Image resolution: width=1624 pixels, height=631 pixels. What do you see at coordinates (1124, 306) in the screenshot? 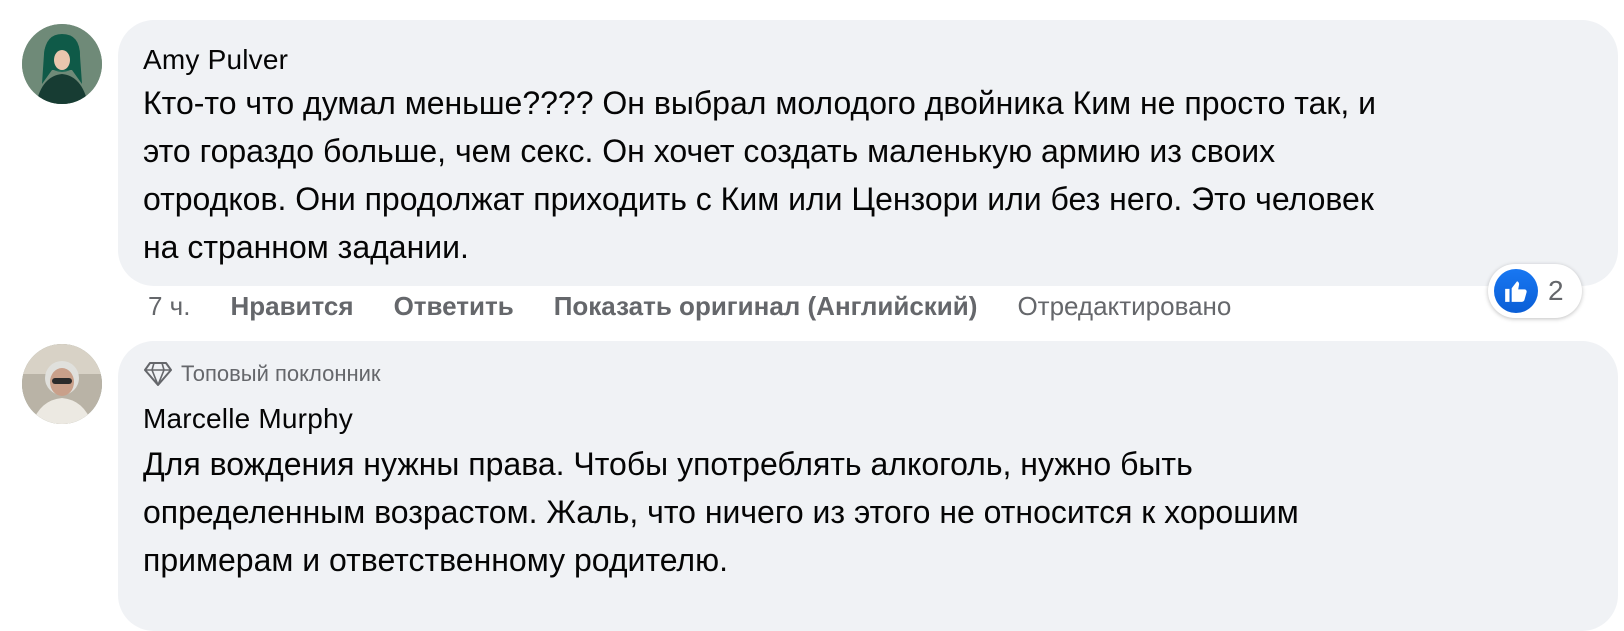
I see `edited-label: Отредактировано` at bounding box center [1124, 306].